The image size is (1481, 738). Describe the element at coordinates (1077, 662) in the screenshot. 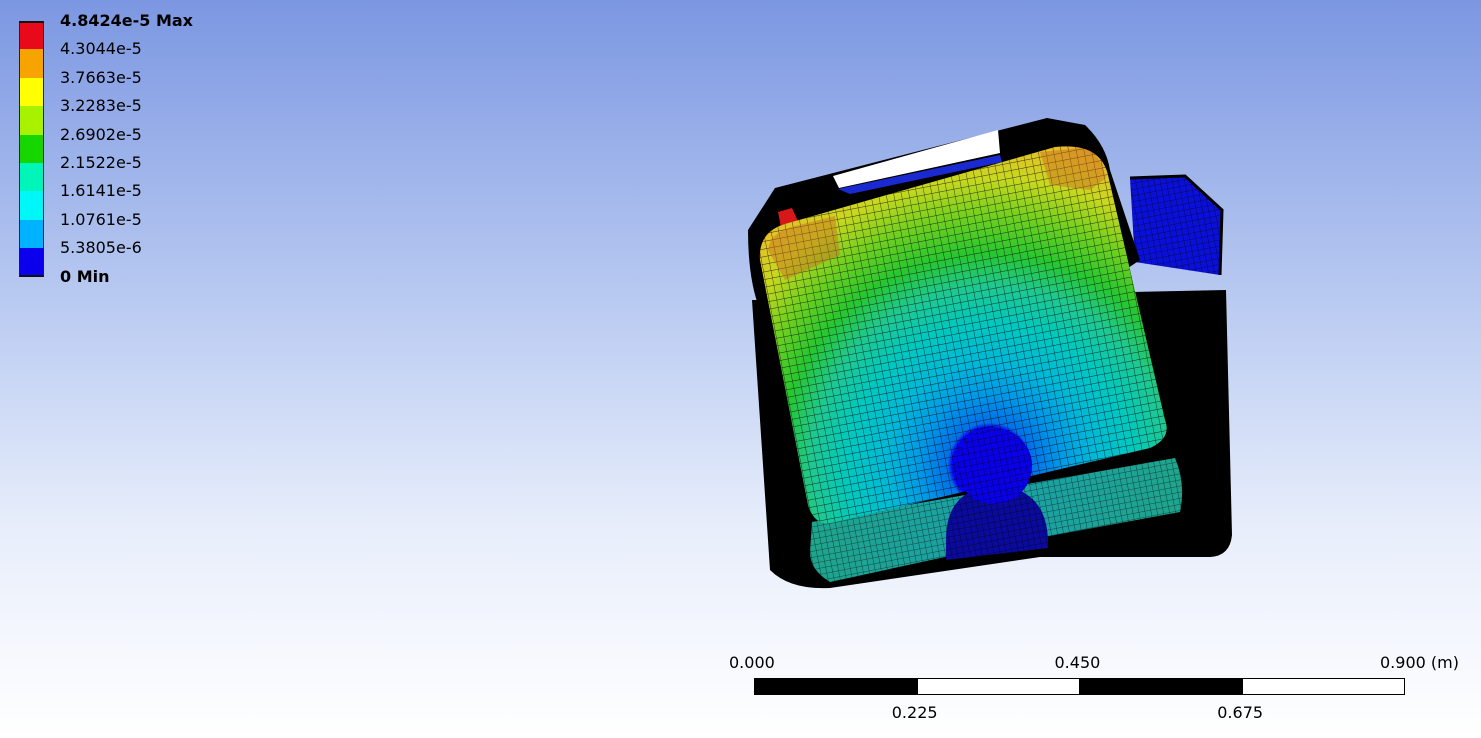

I see `scale-bar-top-label: 0.450` at that location.